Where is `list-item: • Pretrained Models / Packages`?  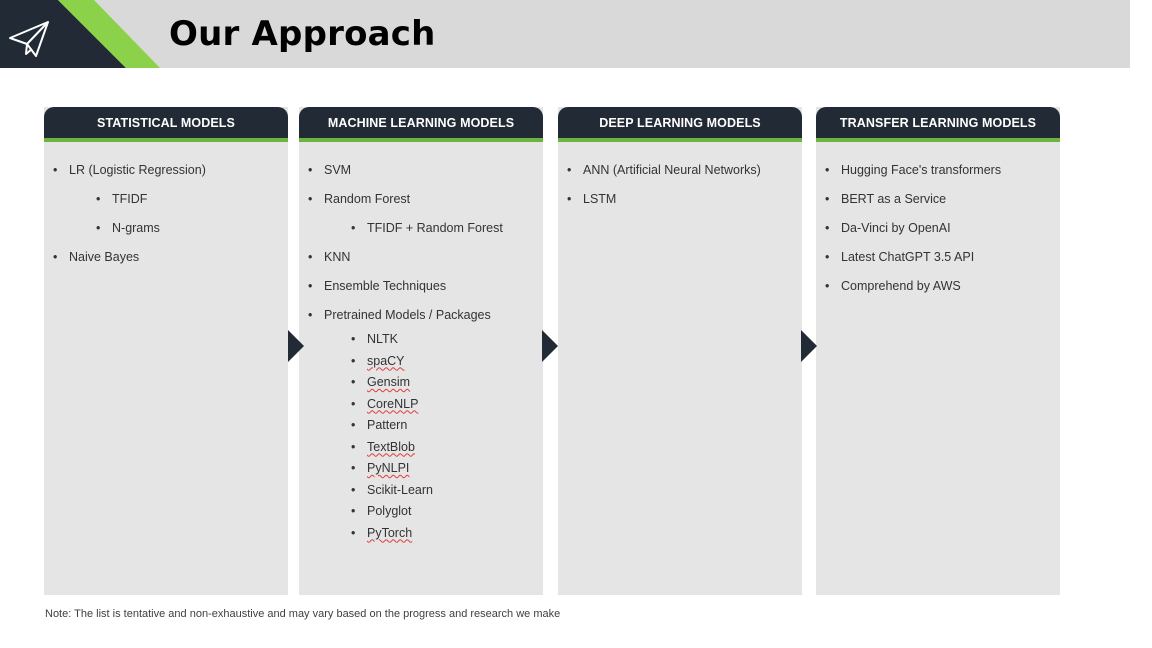 list-item: • Pretrained Models / Packages is located at coordinates (399, 315).